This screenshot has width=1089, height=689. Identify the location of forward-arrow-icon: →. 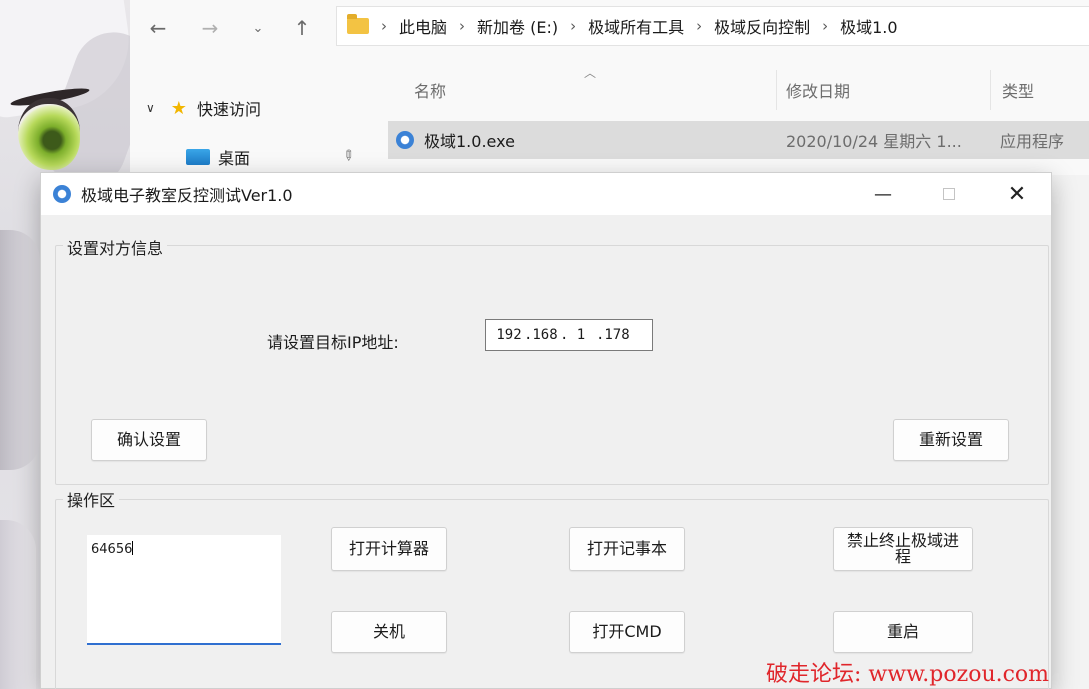
(210, 28).